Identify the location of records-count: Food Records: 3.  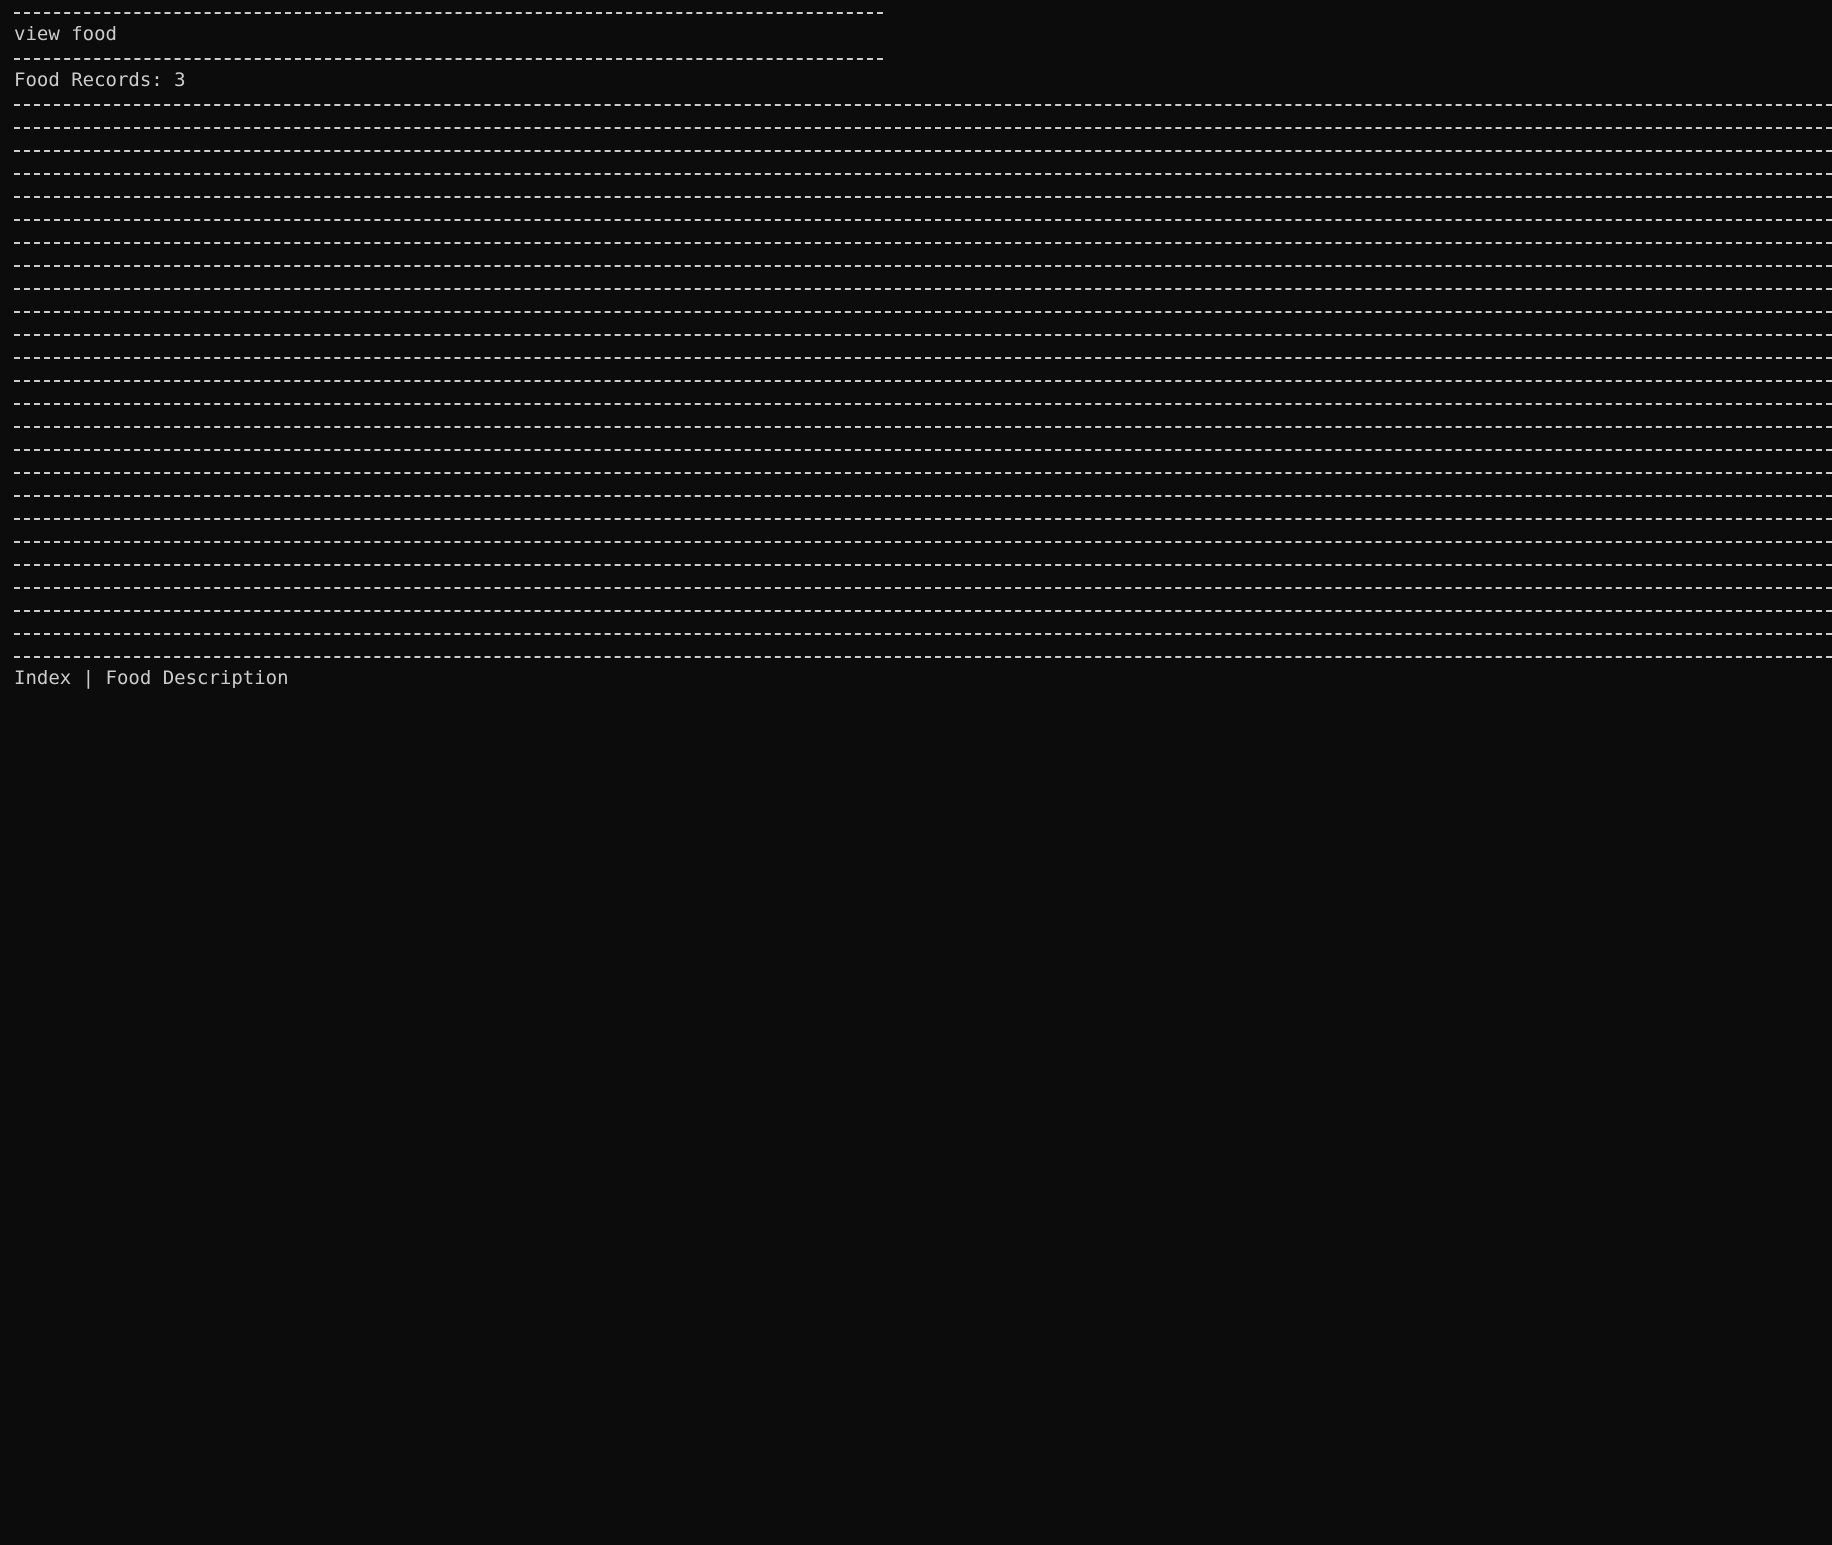
(100, 80).